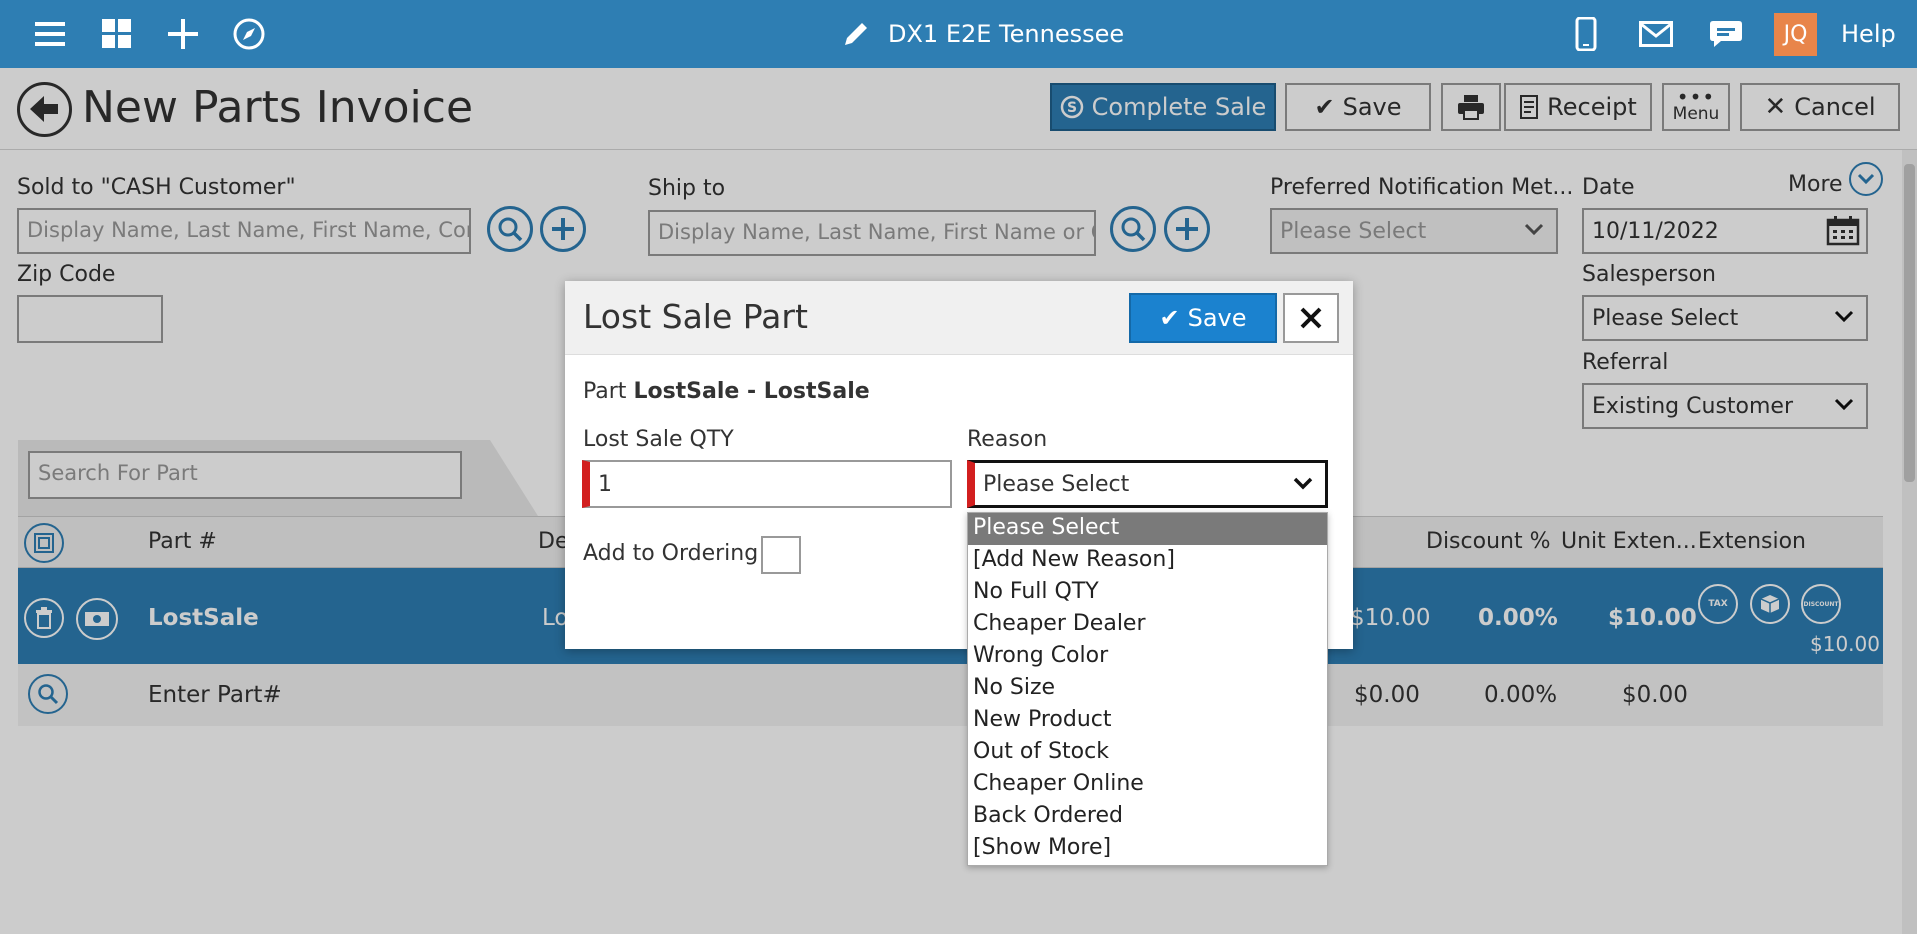 The image size is (1917, 934). I want to click on dialog-title: Lost Sale Part, so click(695, 316).